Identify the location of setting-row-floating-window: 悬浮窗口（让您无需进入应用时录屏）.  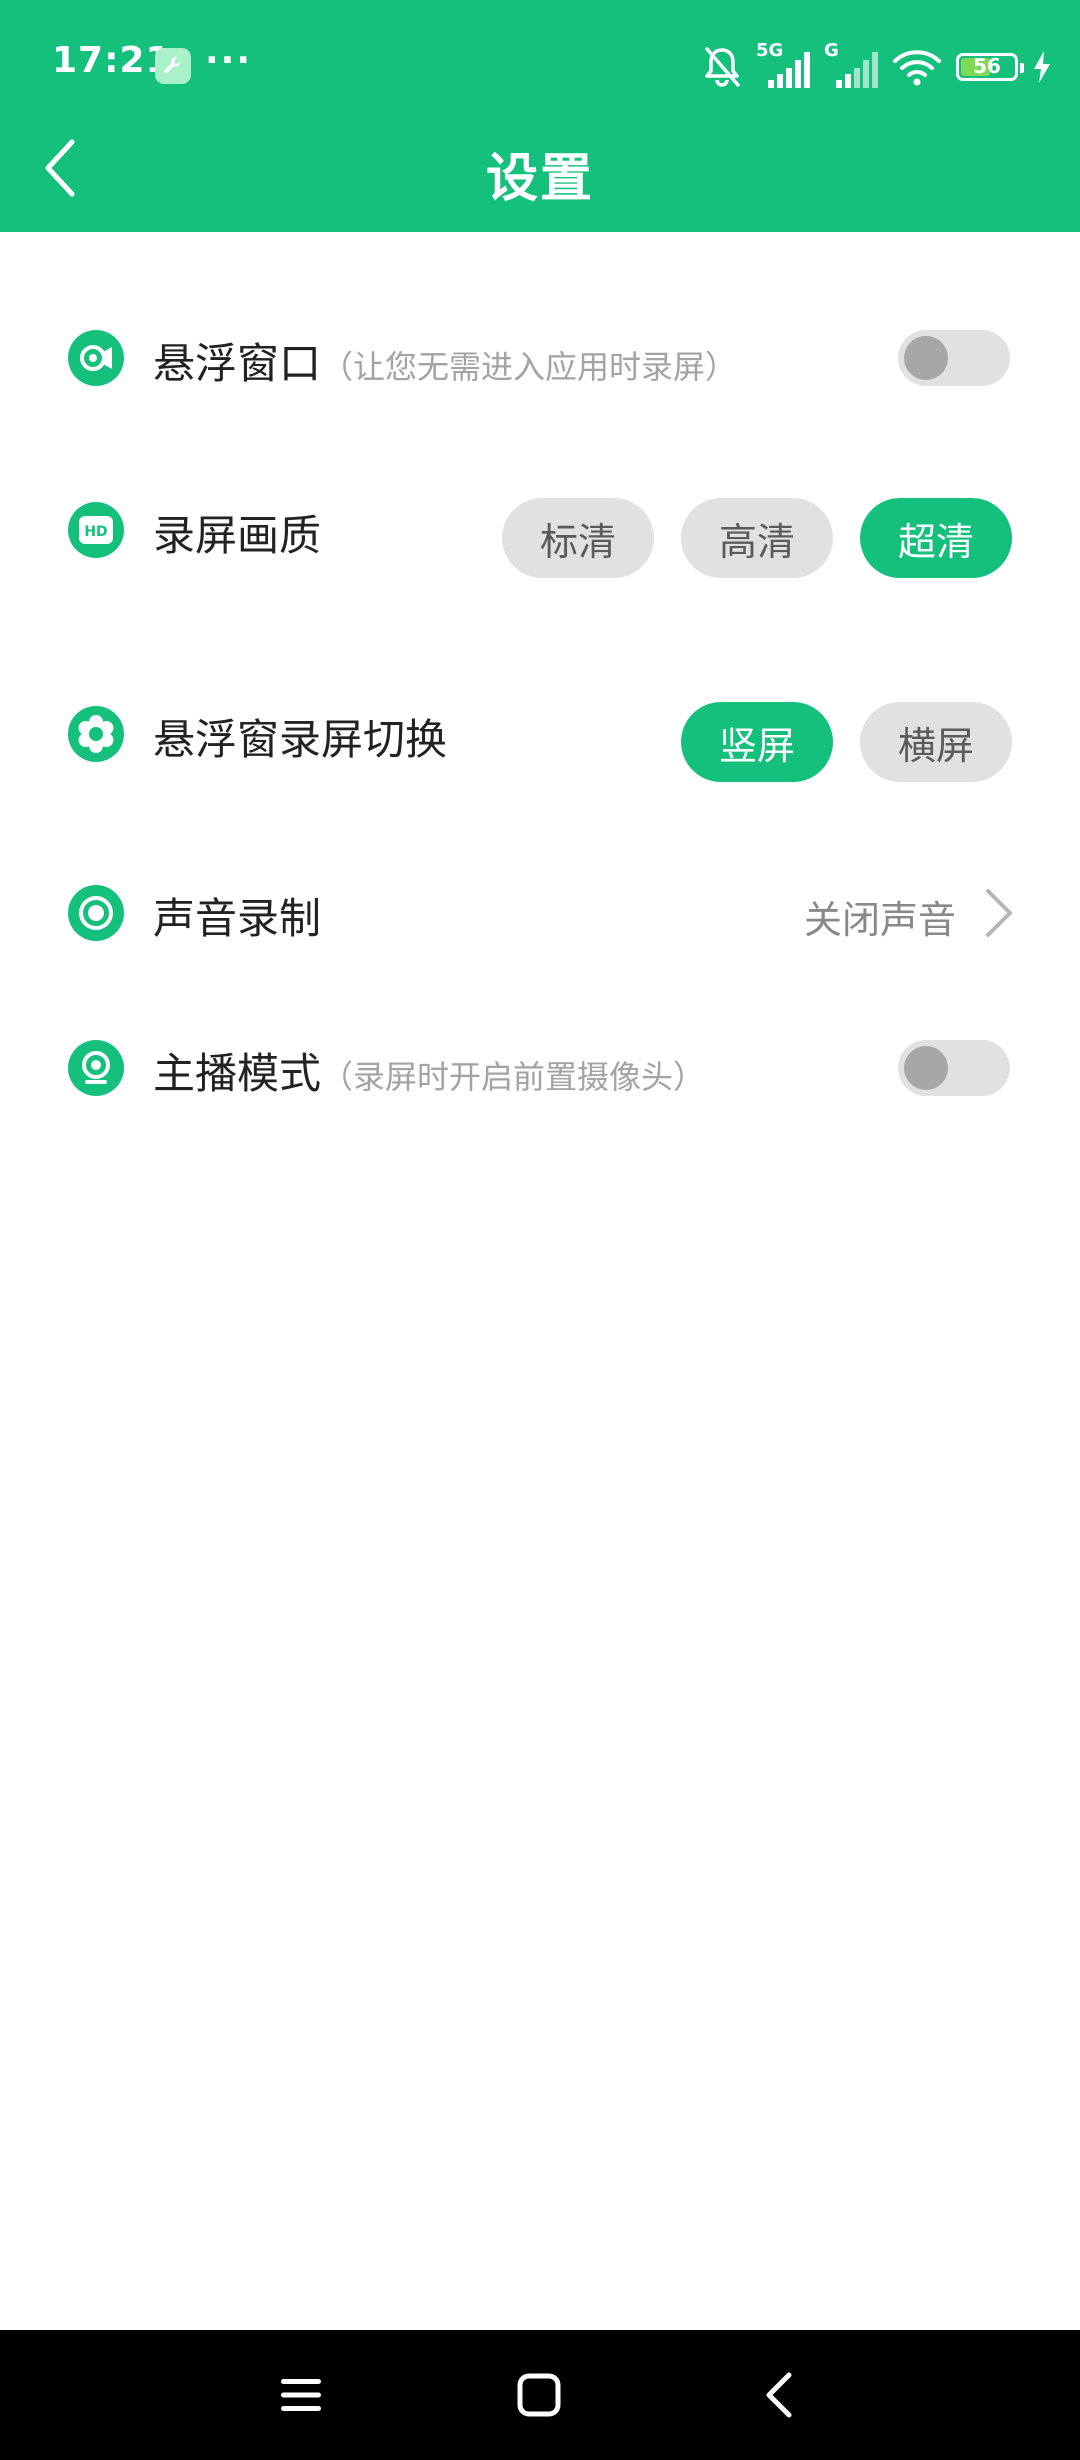
(540, 357).